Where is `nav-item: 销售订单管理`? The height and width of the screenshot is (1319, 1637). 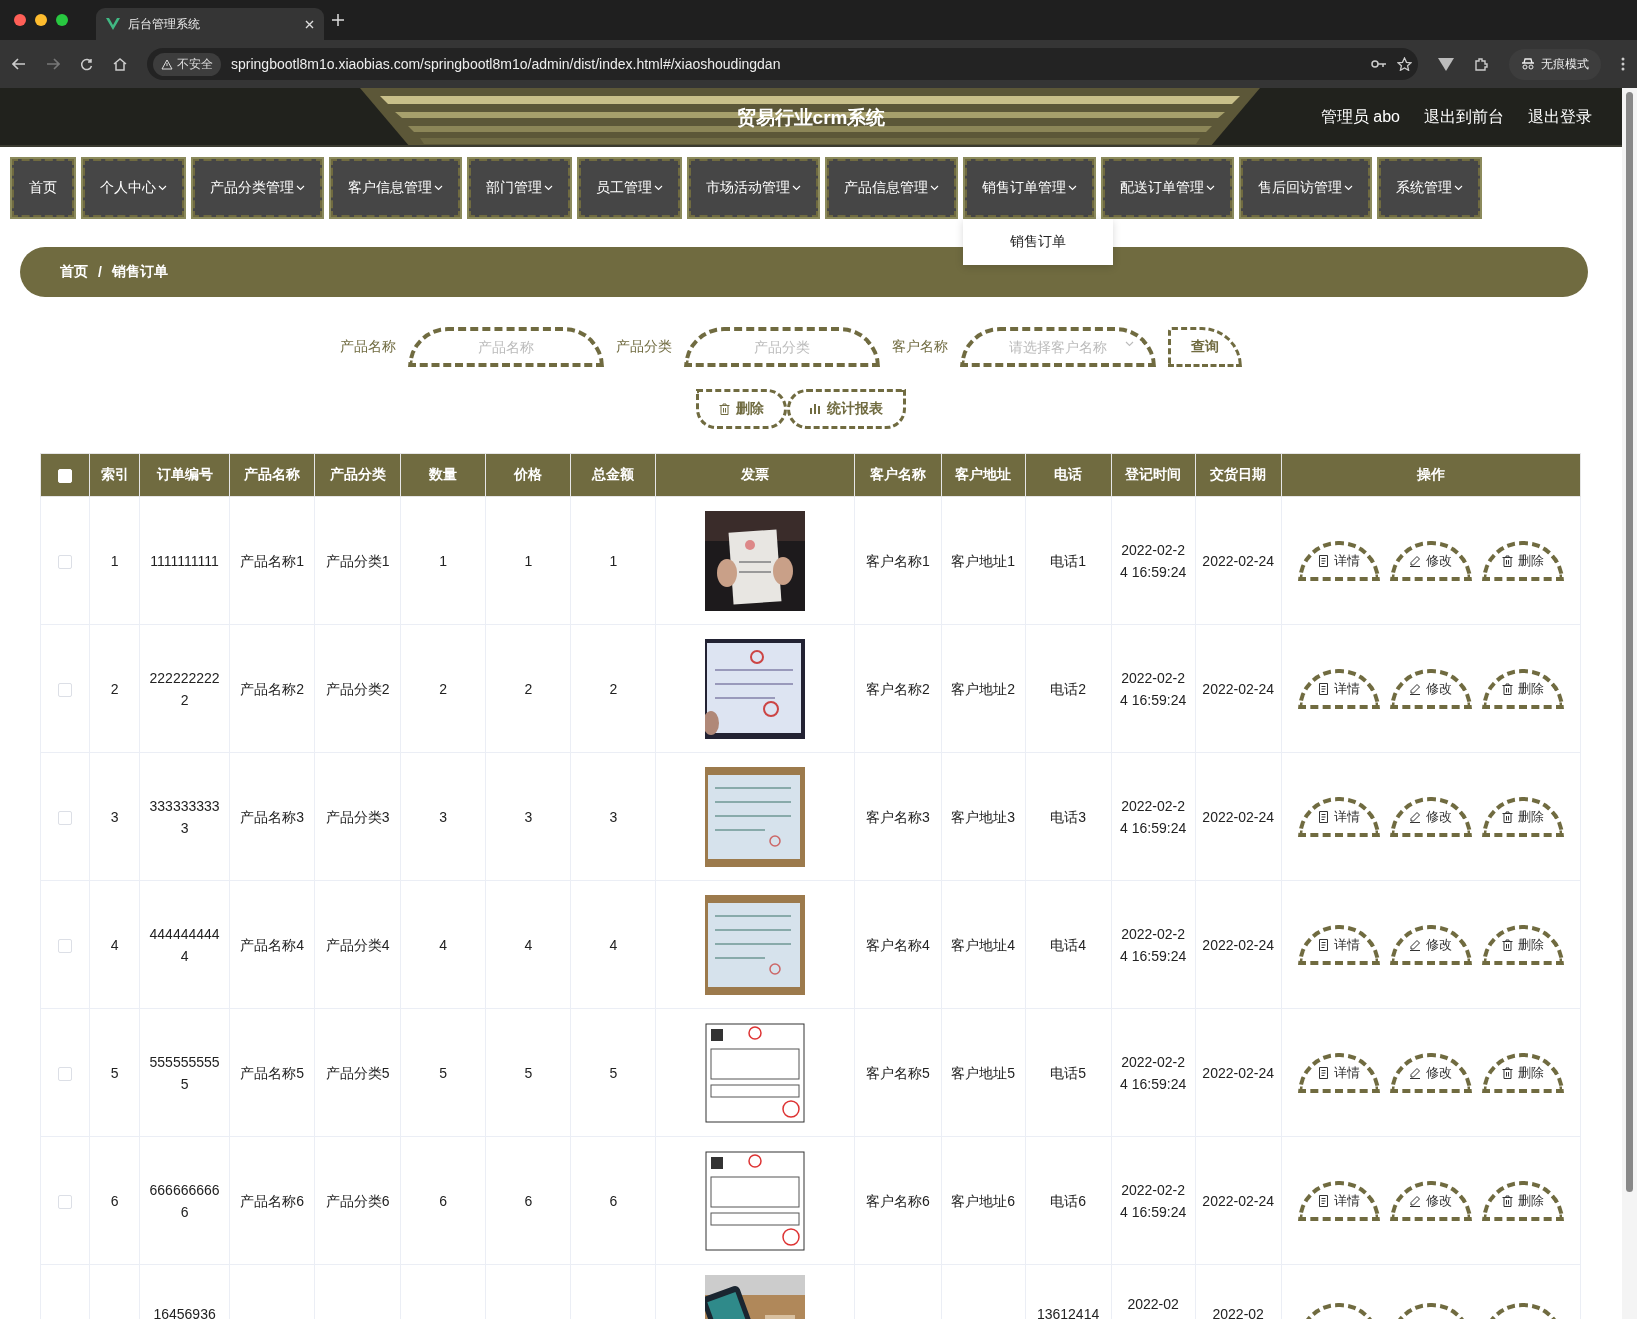
nav-item: 销售订单管理 is located at coordinates (1029, 188).